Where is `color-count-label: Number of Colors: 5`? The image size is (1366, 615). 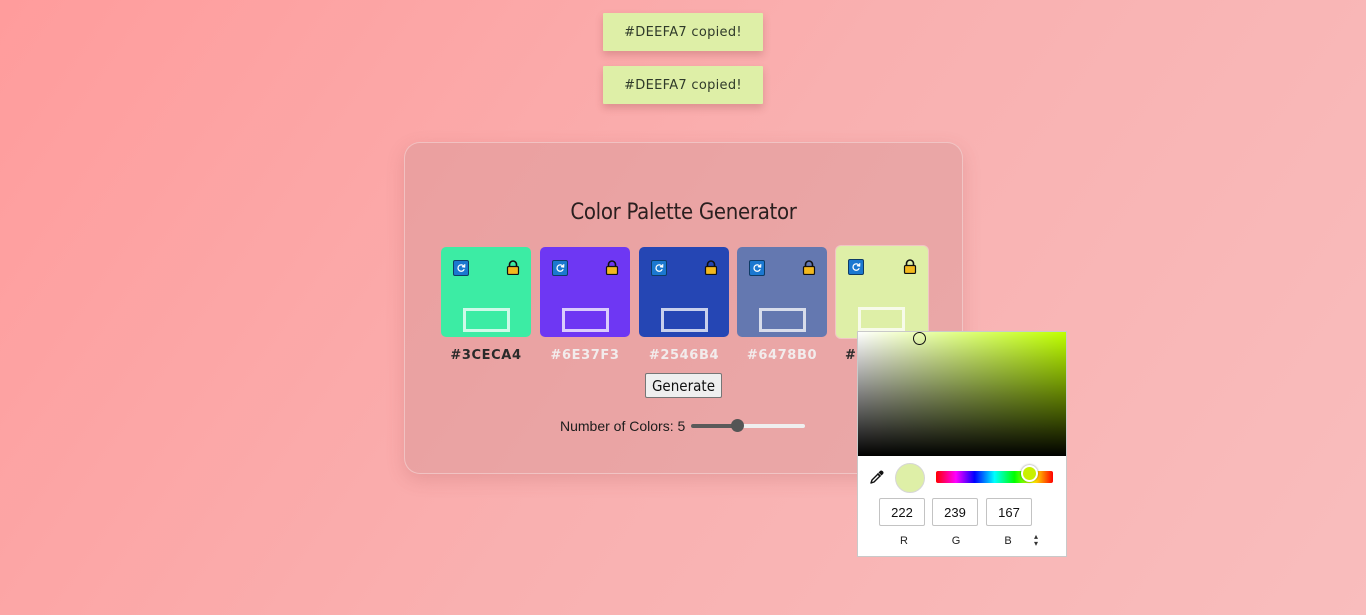 color-count-label: Number of Colors: 5 is located at coordinates (623, 426).